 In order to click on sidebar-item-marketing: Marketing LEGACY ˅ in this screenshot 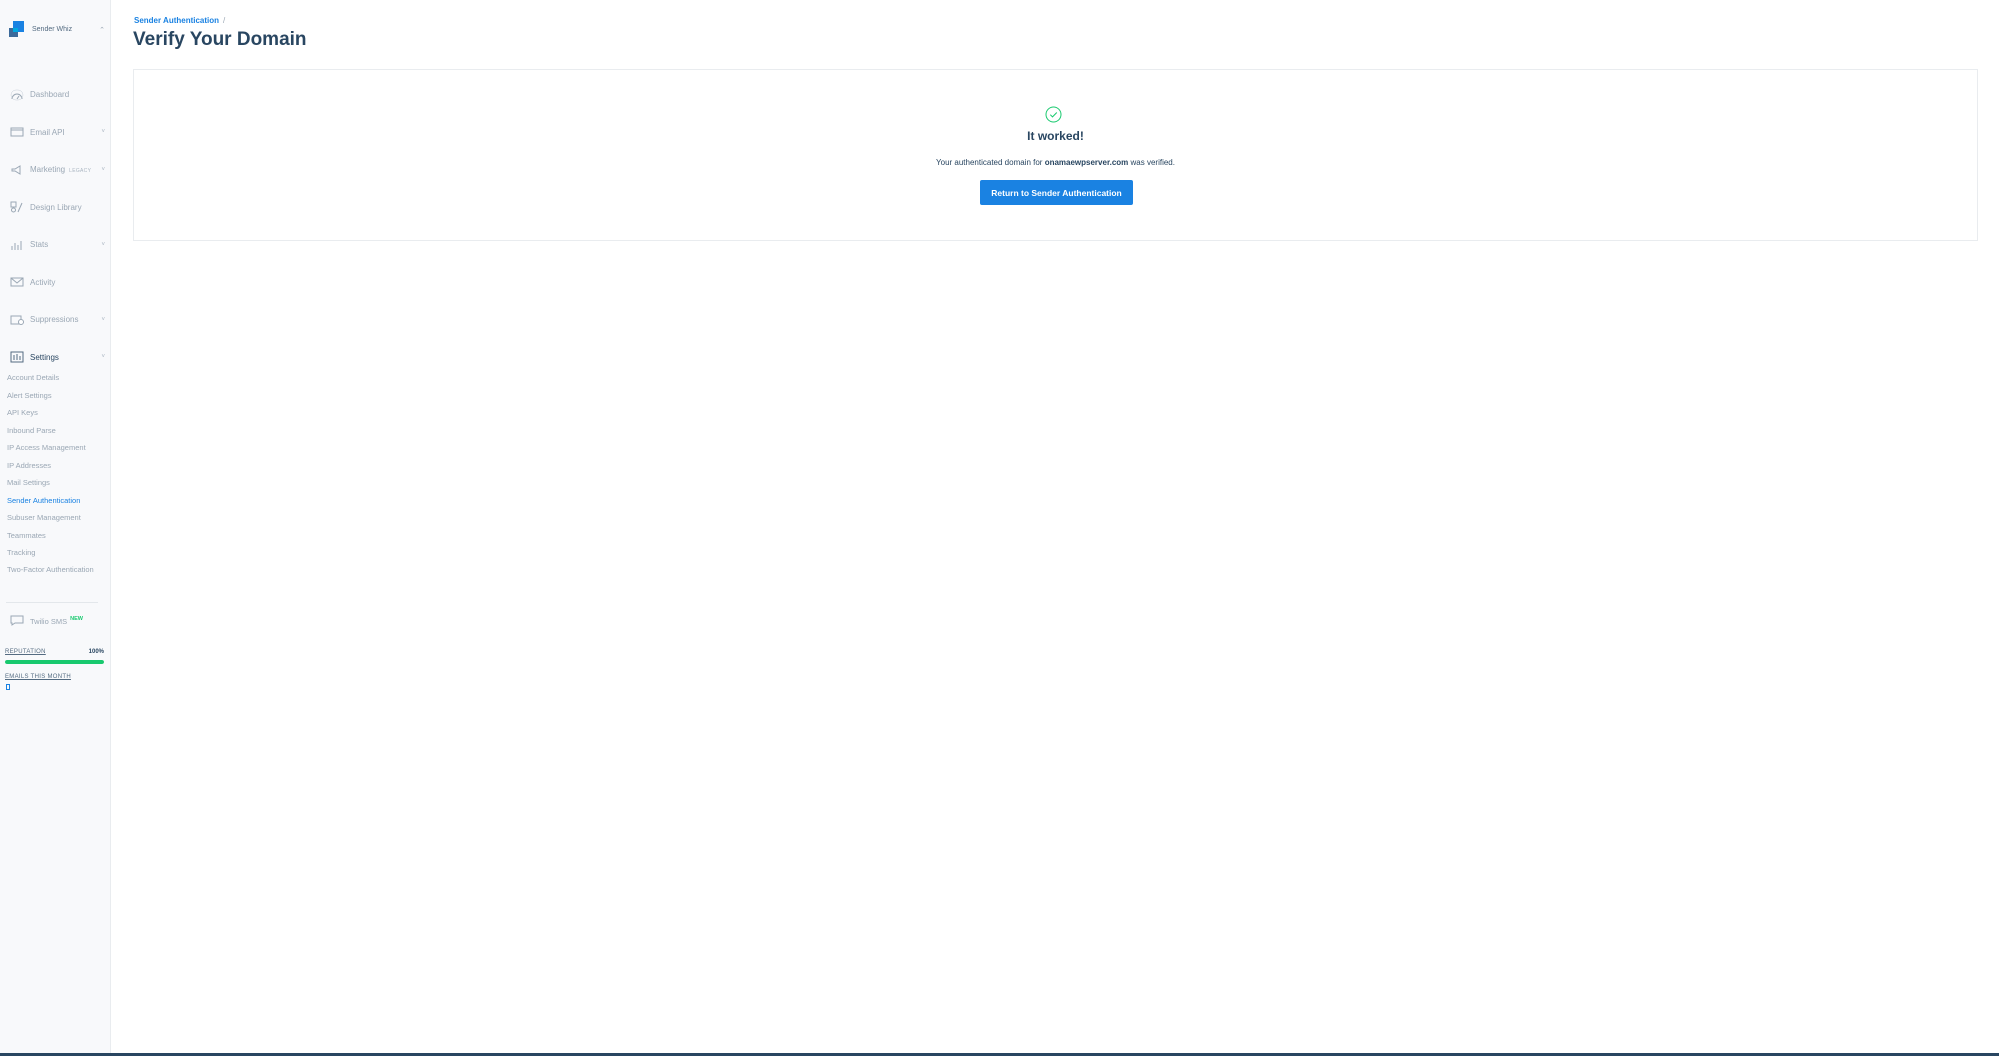, I will do `click(55, 170)`.